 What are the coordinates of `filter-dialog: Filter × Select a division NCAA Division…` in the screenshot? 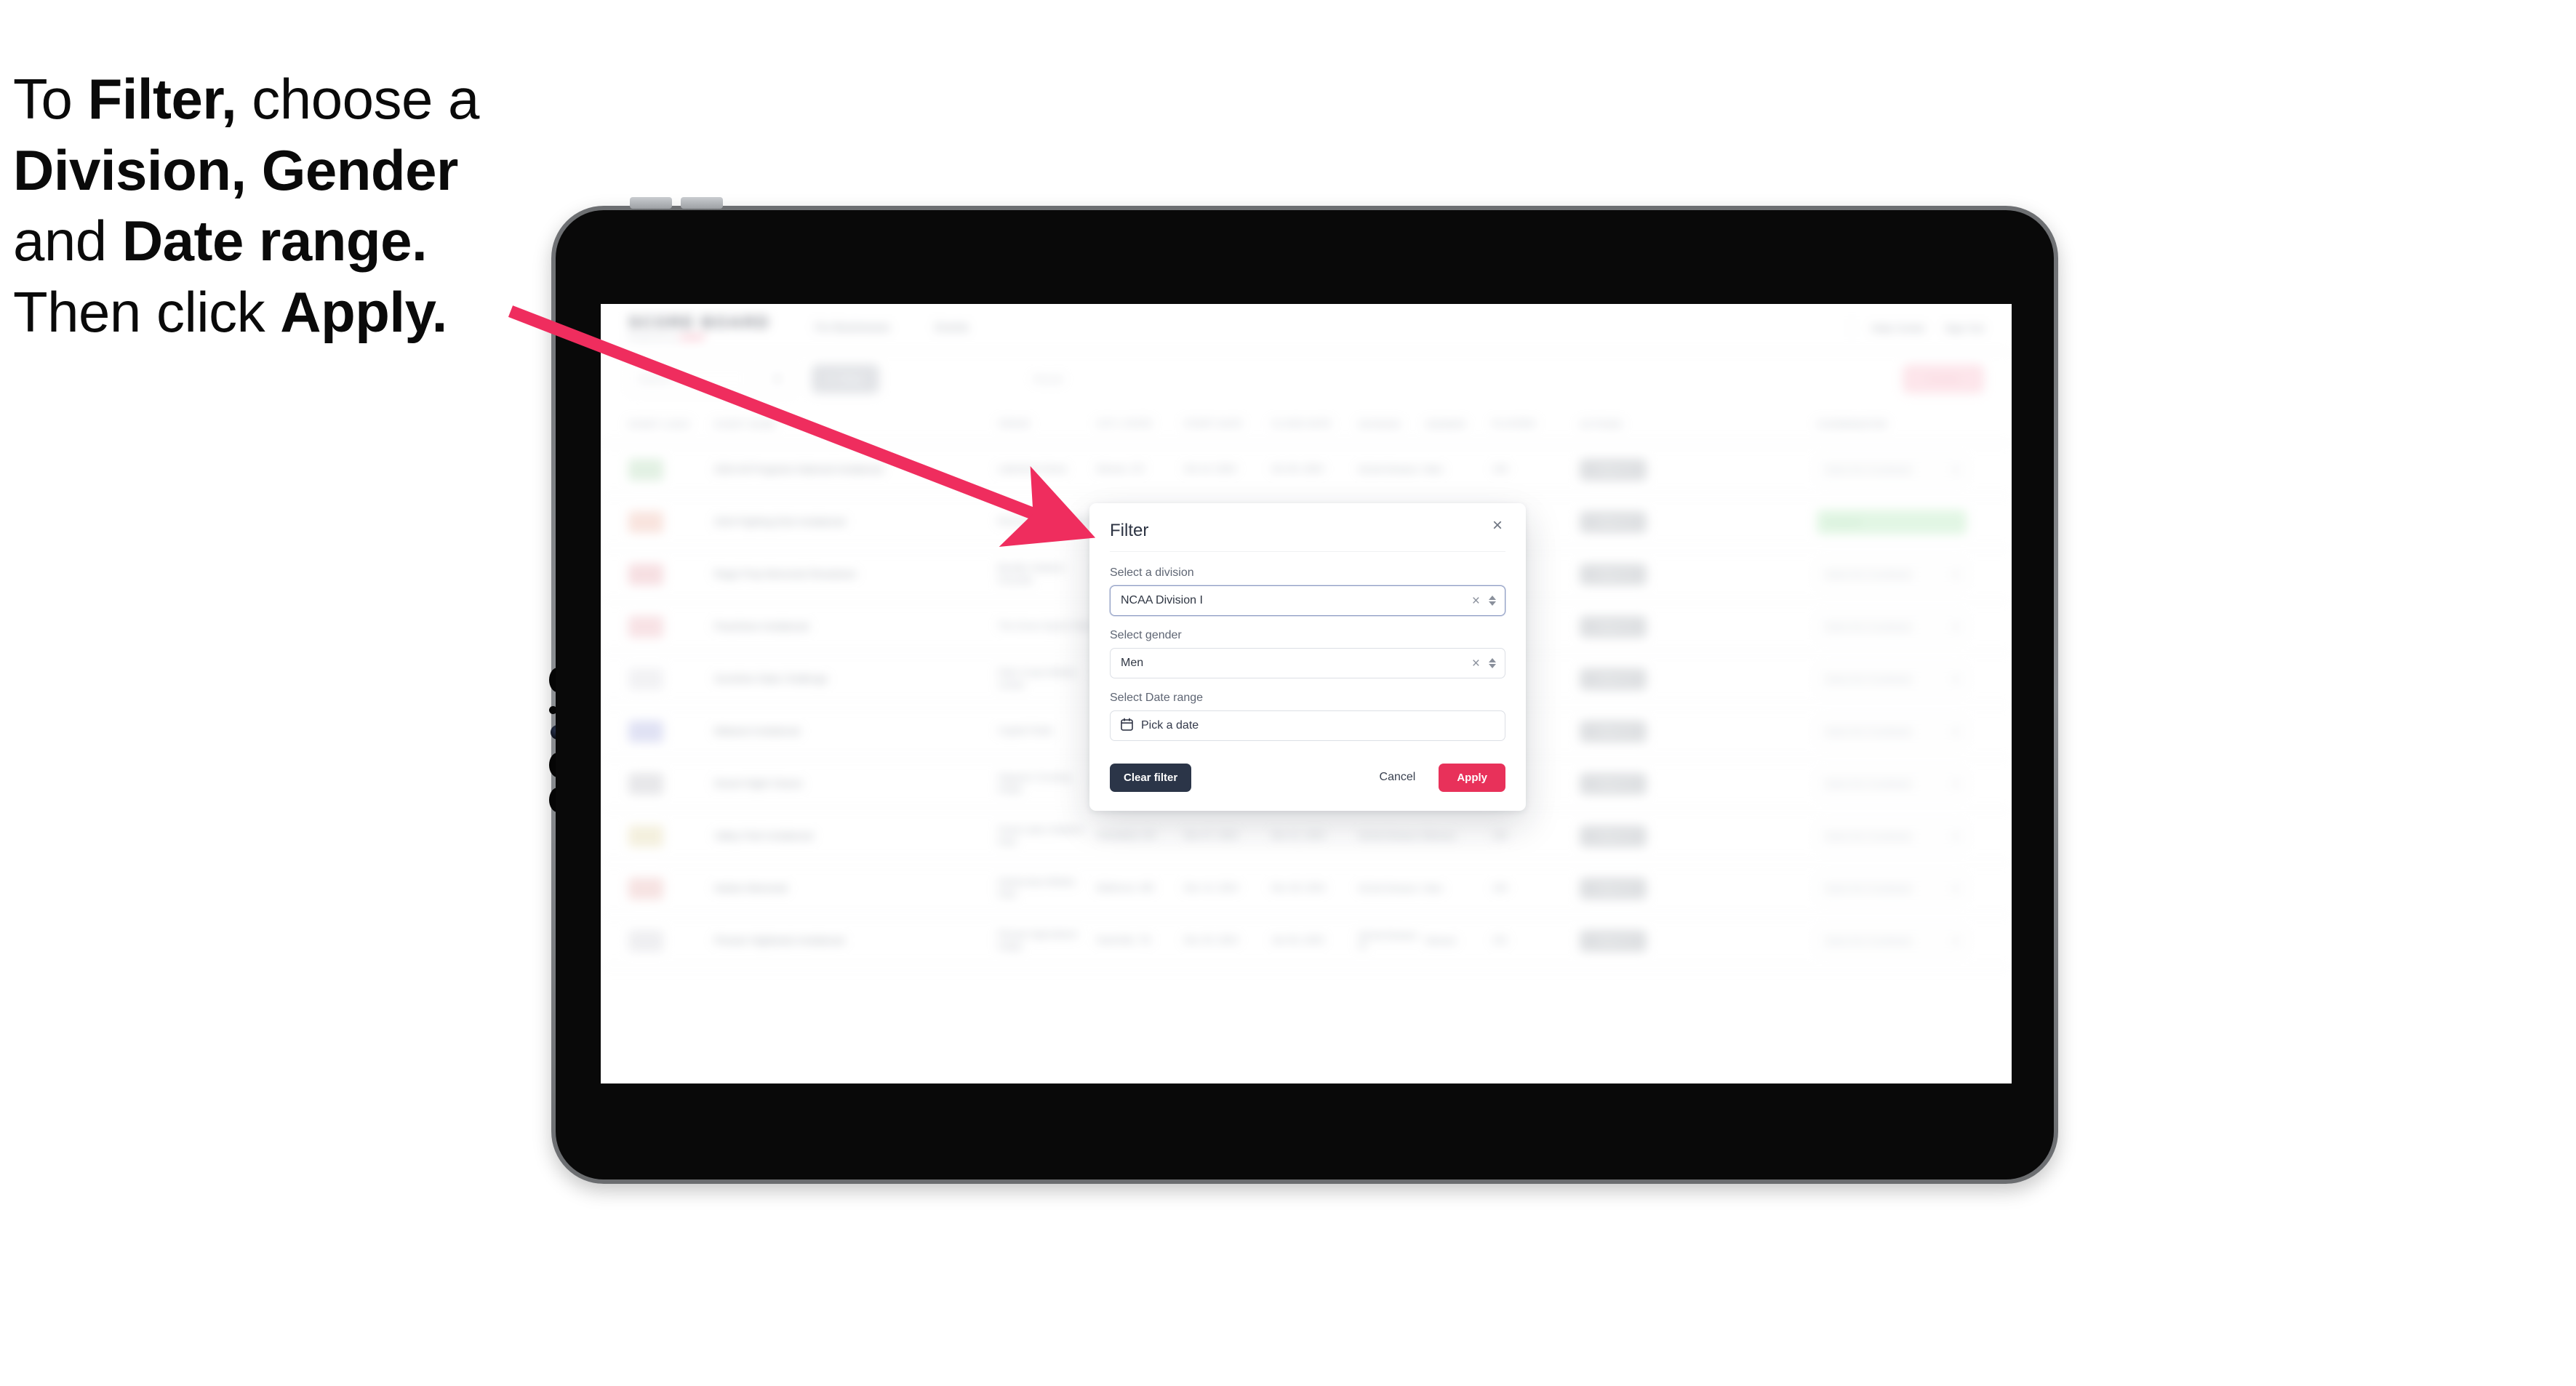 It's located at (1307, 657).